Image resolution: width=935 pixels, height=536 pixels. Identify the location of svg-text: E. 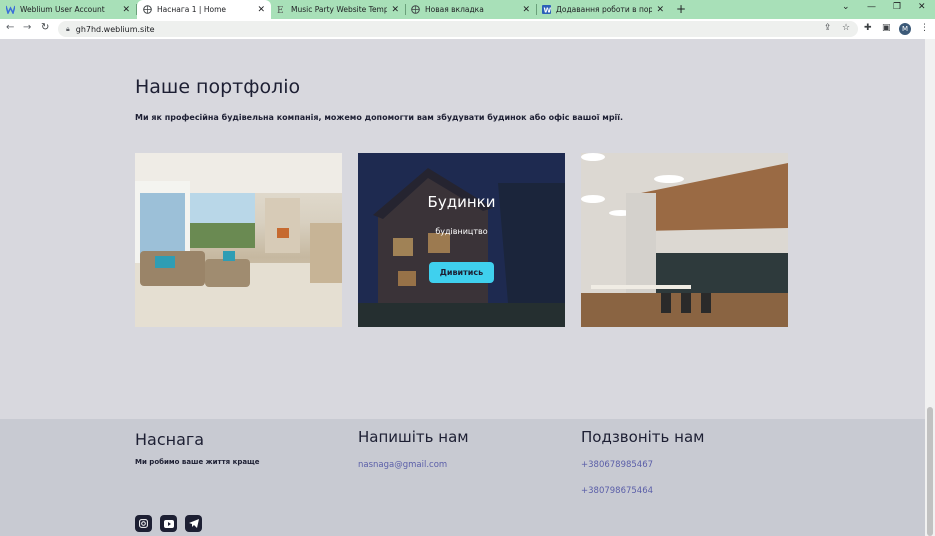
(280, 10).